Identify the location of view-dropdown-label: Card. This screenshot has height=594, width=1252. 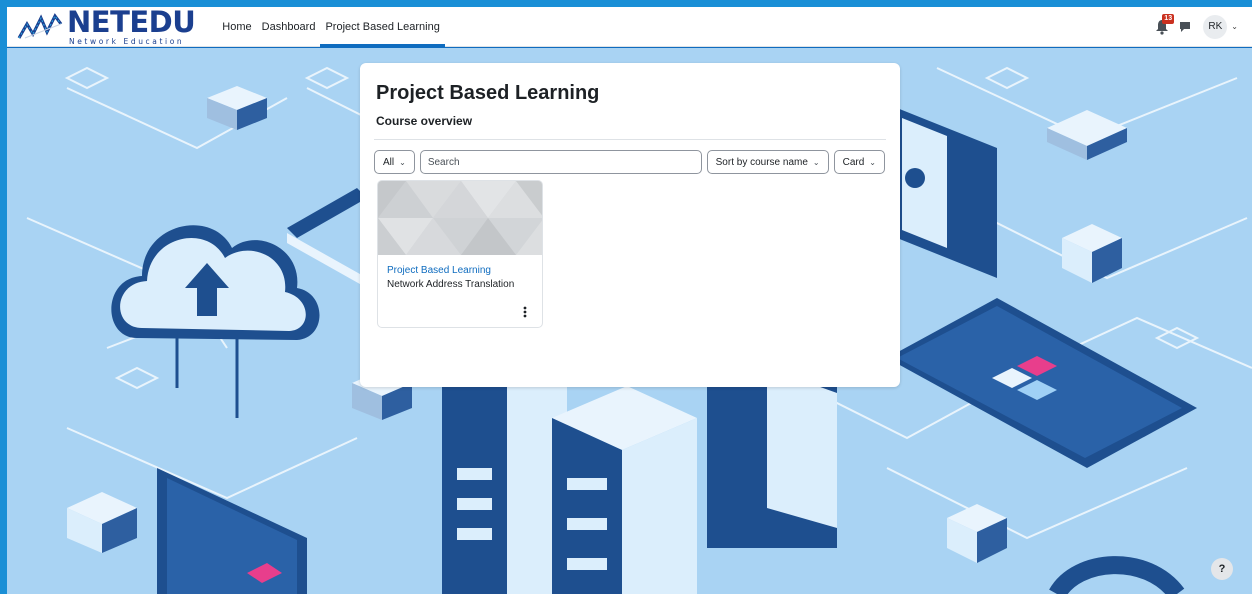
(853, 162).